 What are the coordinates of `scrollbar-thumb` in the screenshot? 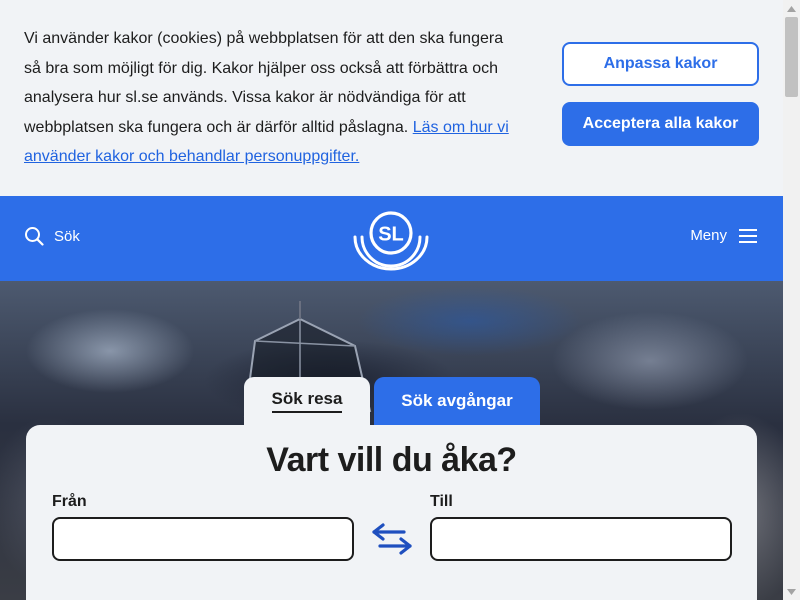 It's located at (791, 57).